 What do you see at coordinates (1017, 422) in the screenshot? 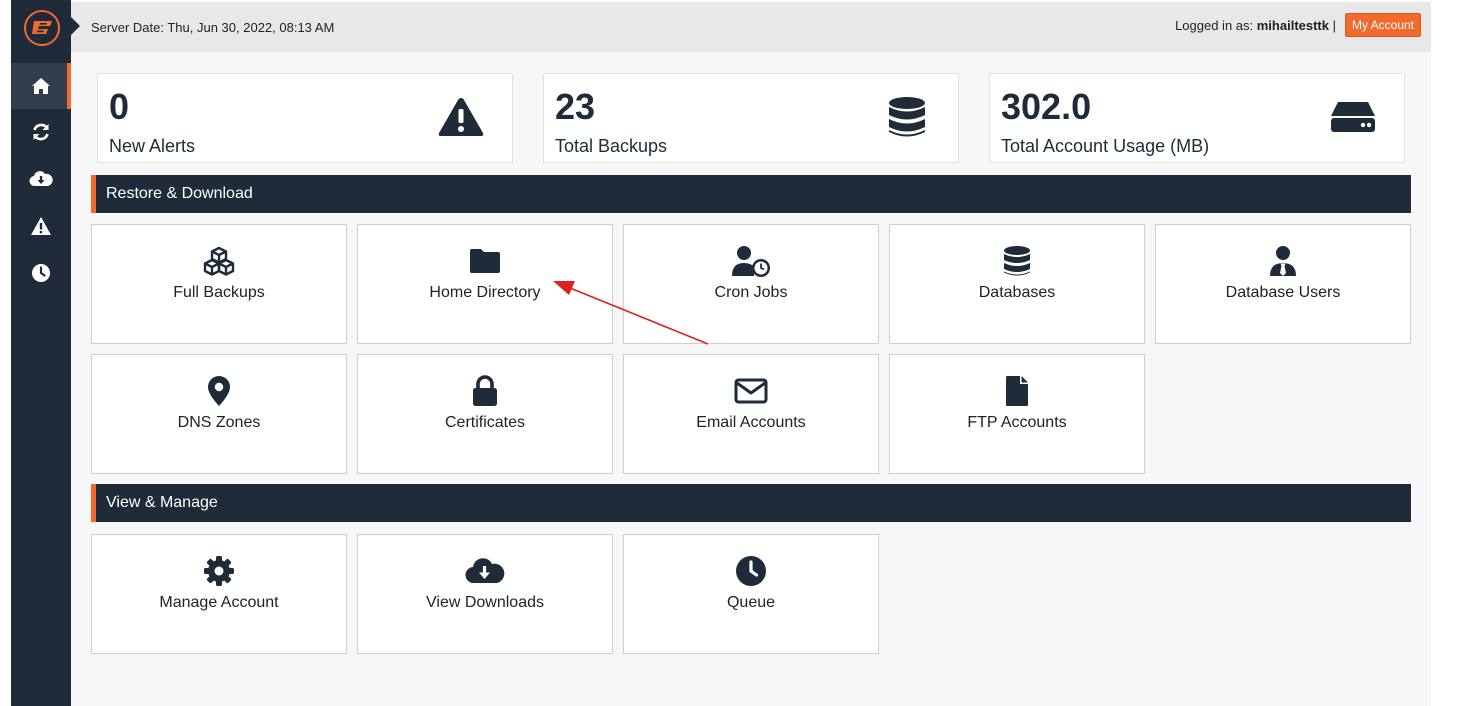
I see `tile-label: FTP Accounts` at bounding box center [1017, 422].